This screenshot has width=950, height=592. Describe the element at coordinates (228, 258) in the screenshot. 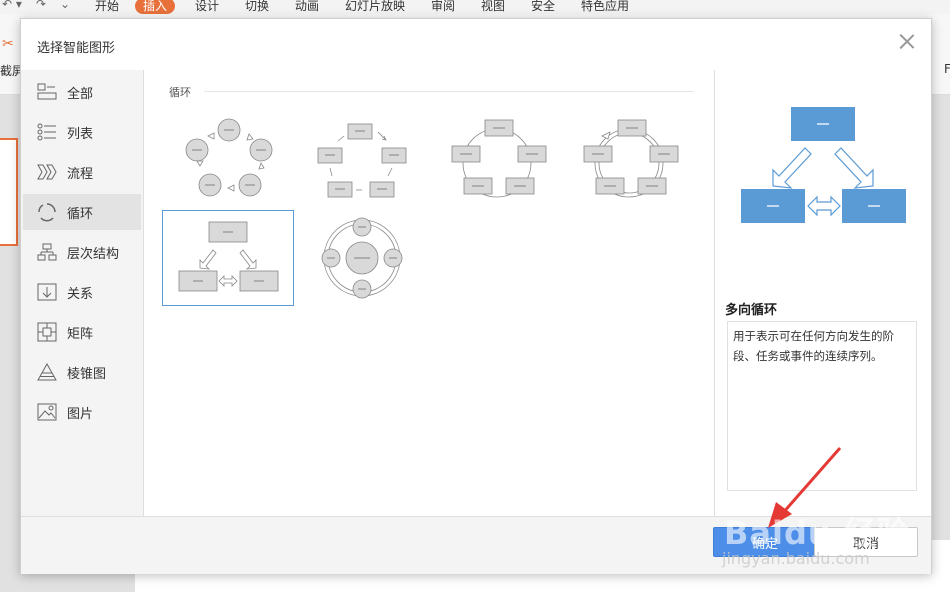

I see `smartart-thumb-multidirectional-cycle` at that location.